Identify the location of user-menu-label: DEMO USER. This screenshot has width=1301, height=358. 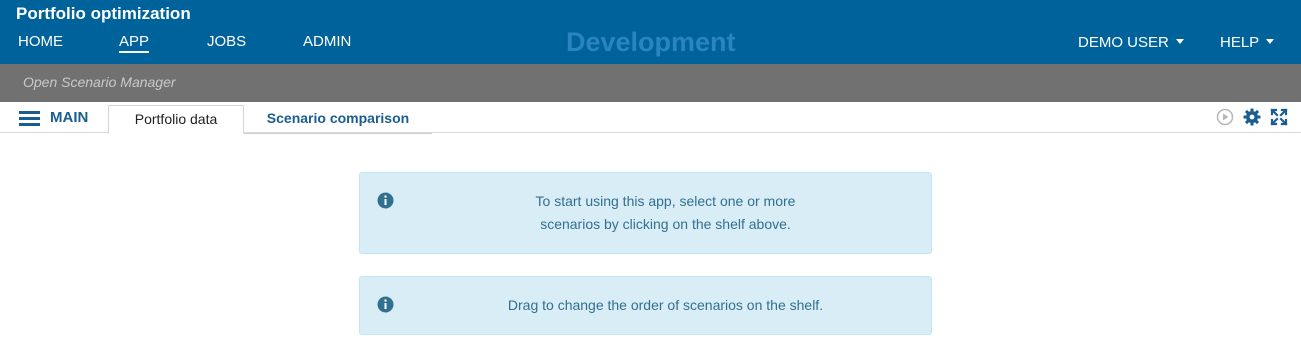
(1123, 42).